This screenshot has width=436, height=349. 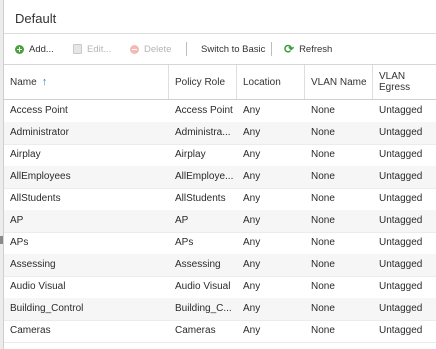 I want to click on table-row: AllEmployees AllEmploye... Any None Untagged, so click(x=220, y=177).